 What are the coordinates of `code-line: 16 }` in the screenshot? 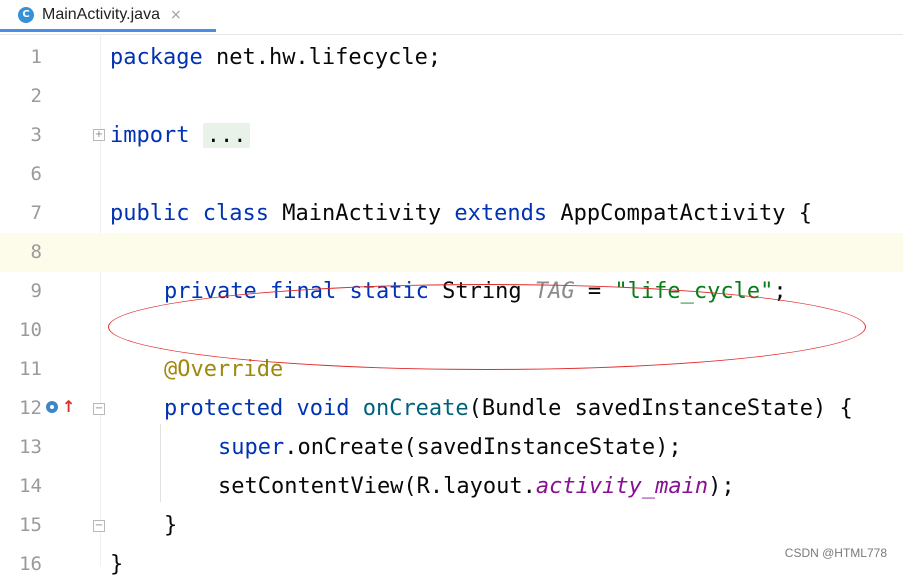 It's located at (451, 564).